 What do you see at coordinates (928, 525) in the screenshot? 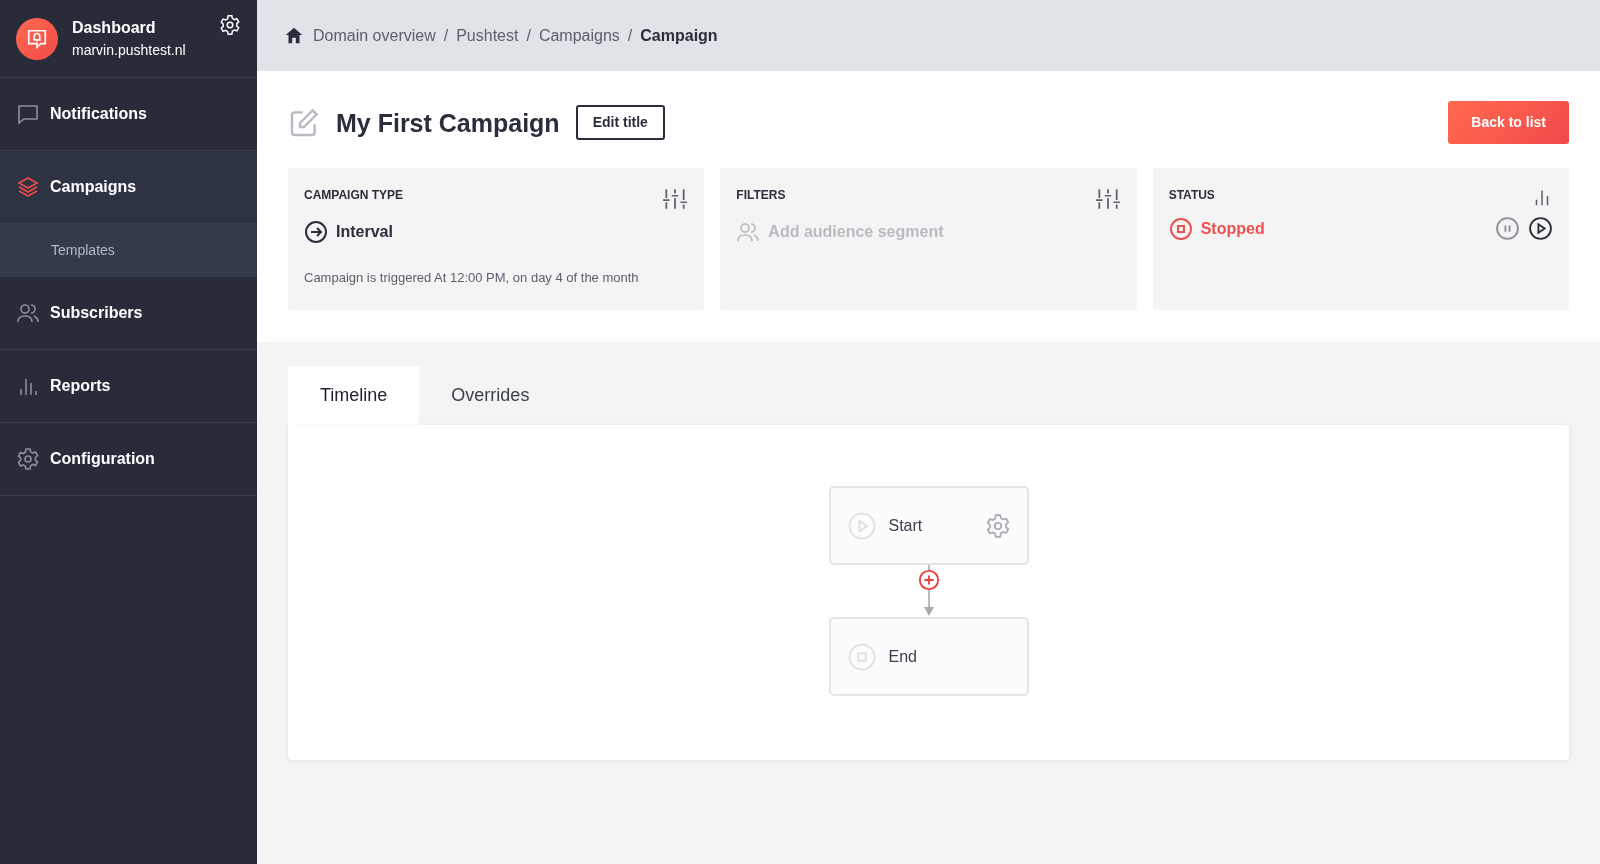
I see `flow-node: Start` at bounding box center [928, 525].